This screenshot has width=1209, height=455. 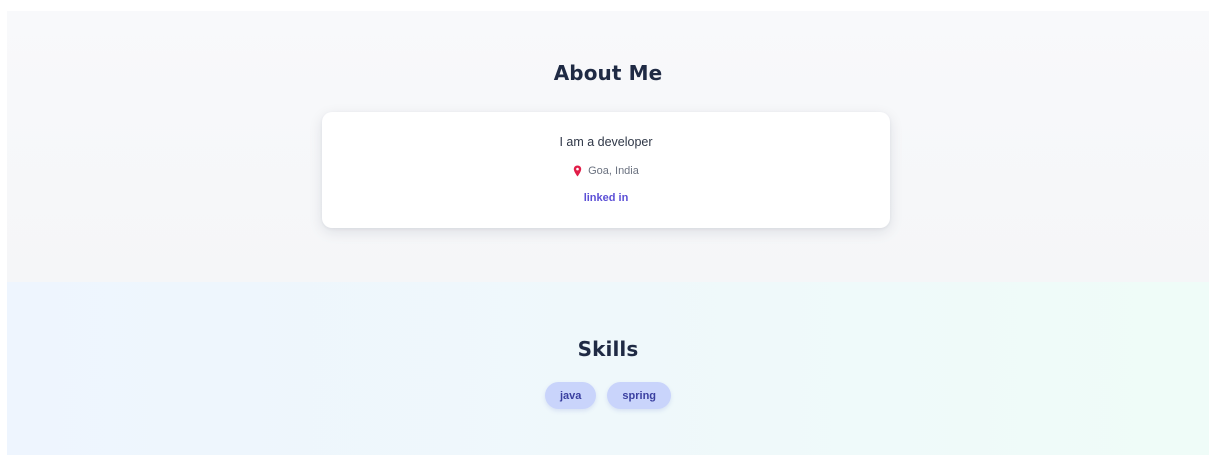 I want to click on about-title: About Me, so click(x=608, y=73).